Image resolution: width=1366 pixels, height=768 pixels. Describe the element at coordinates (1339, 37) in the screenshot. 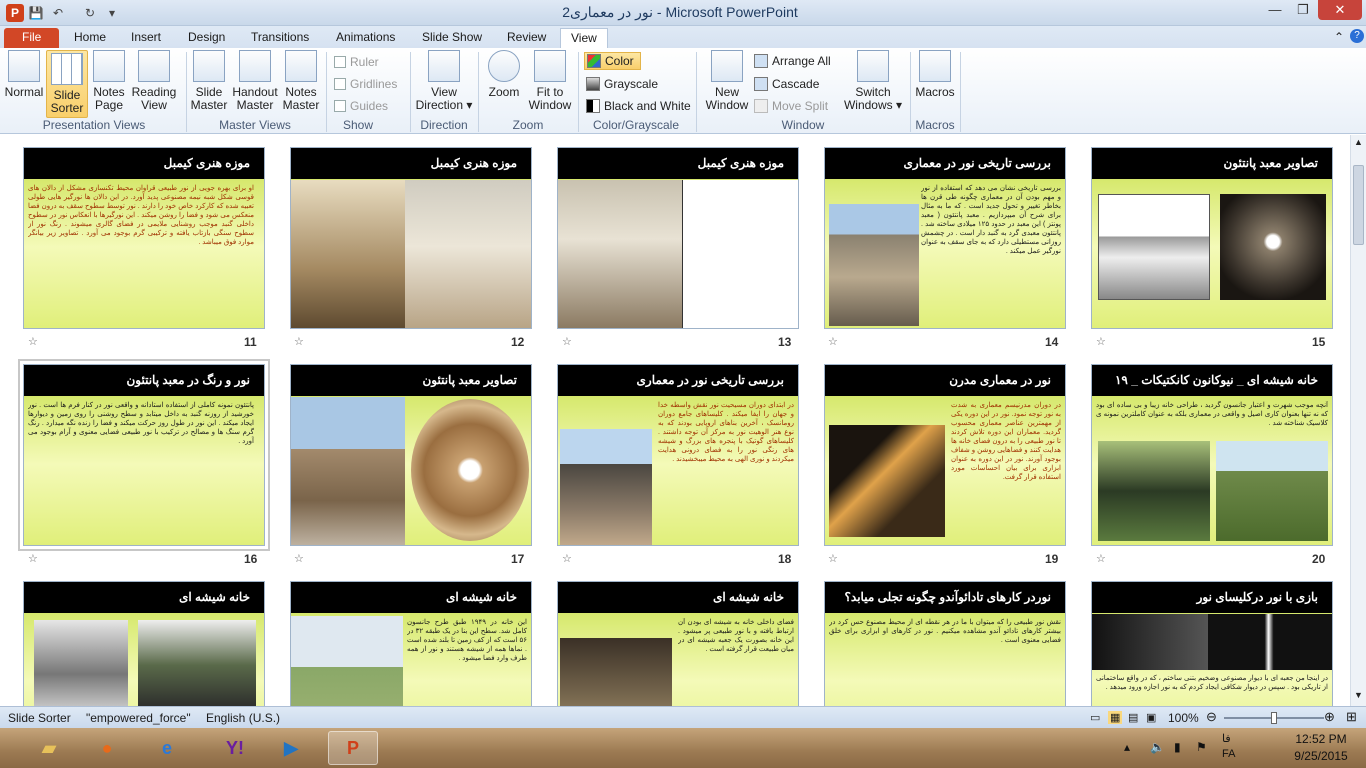

I see `ribbon-minimize-icon: ⌃` at that location.